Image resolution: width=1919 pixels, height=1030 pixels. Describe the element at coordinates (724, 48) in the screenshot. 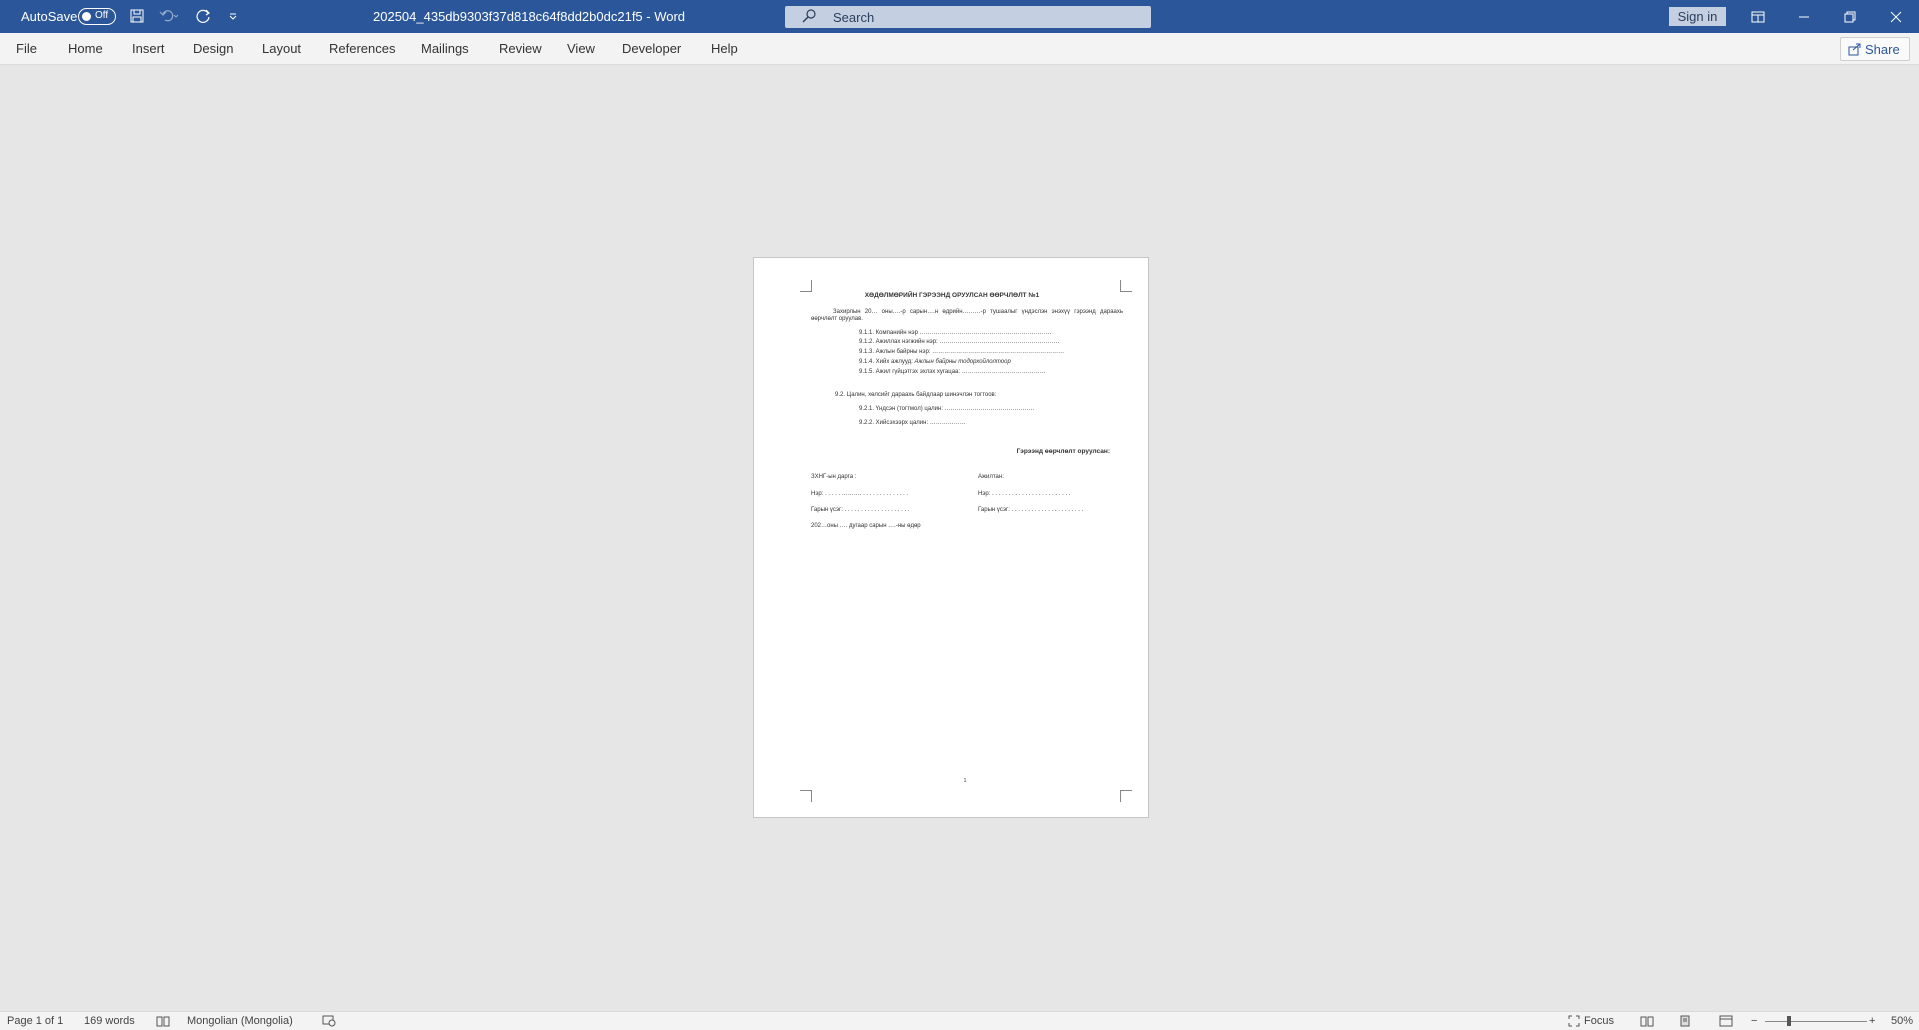

I see `tab-help: Help` at that location.